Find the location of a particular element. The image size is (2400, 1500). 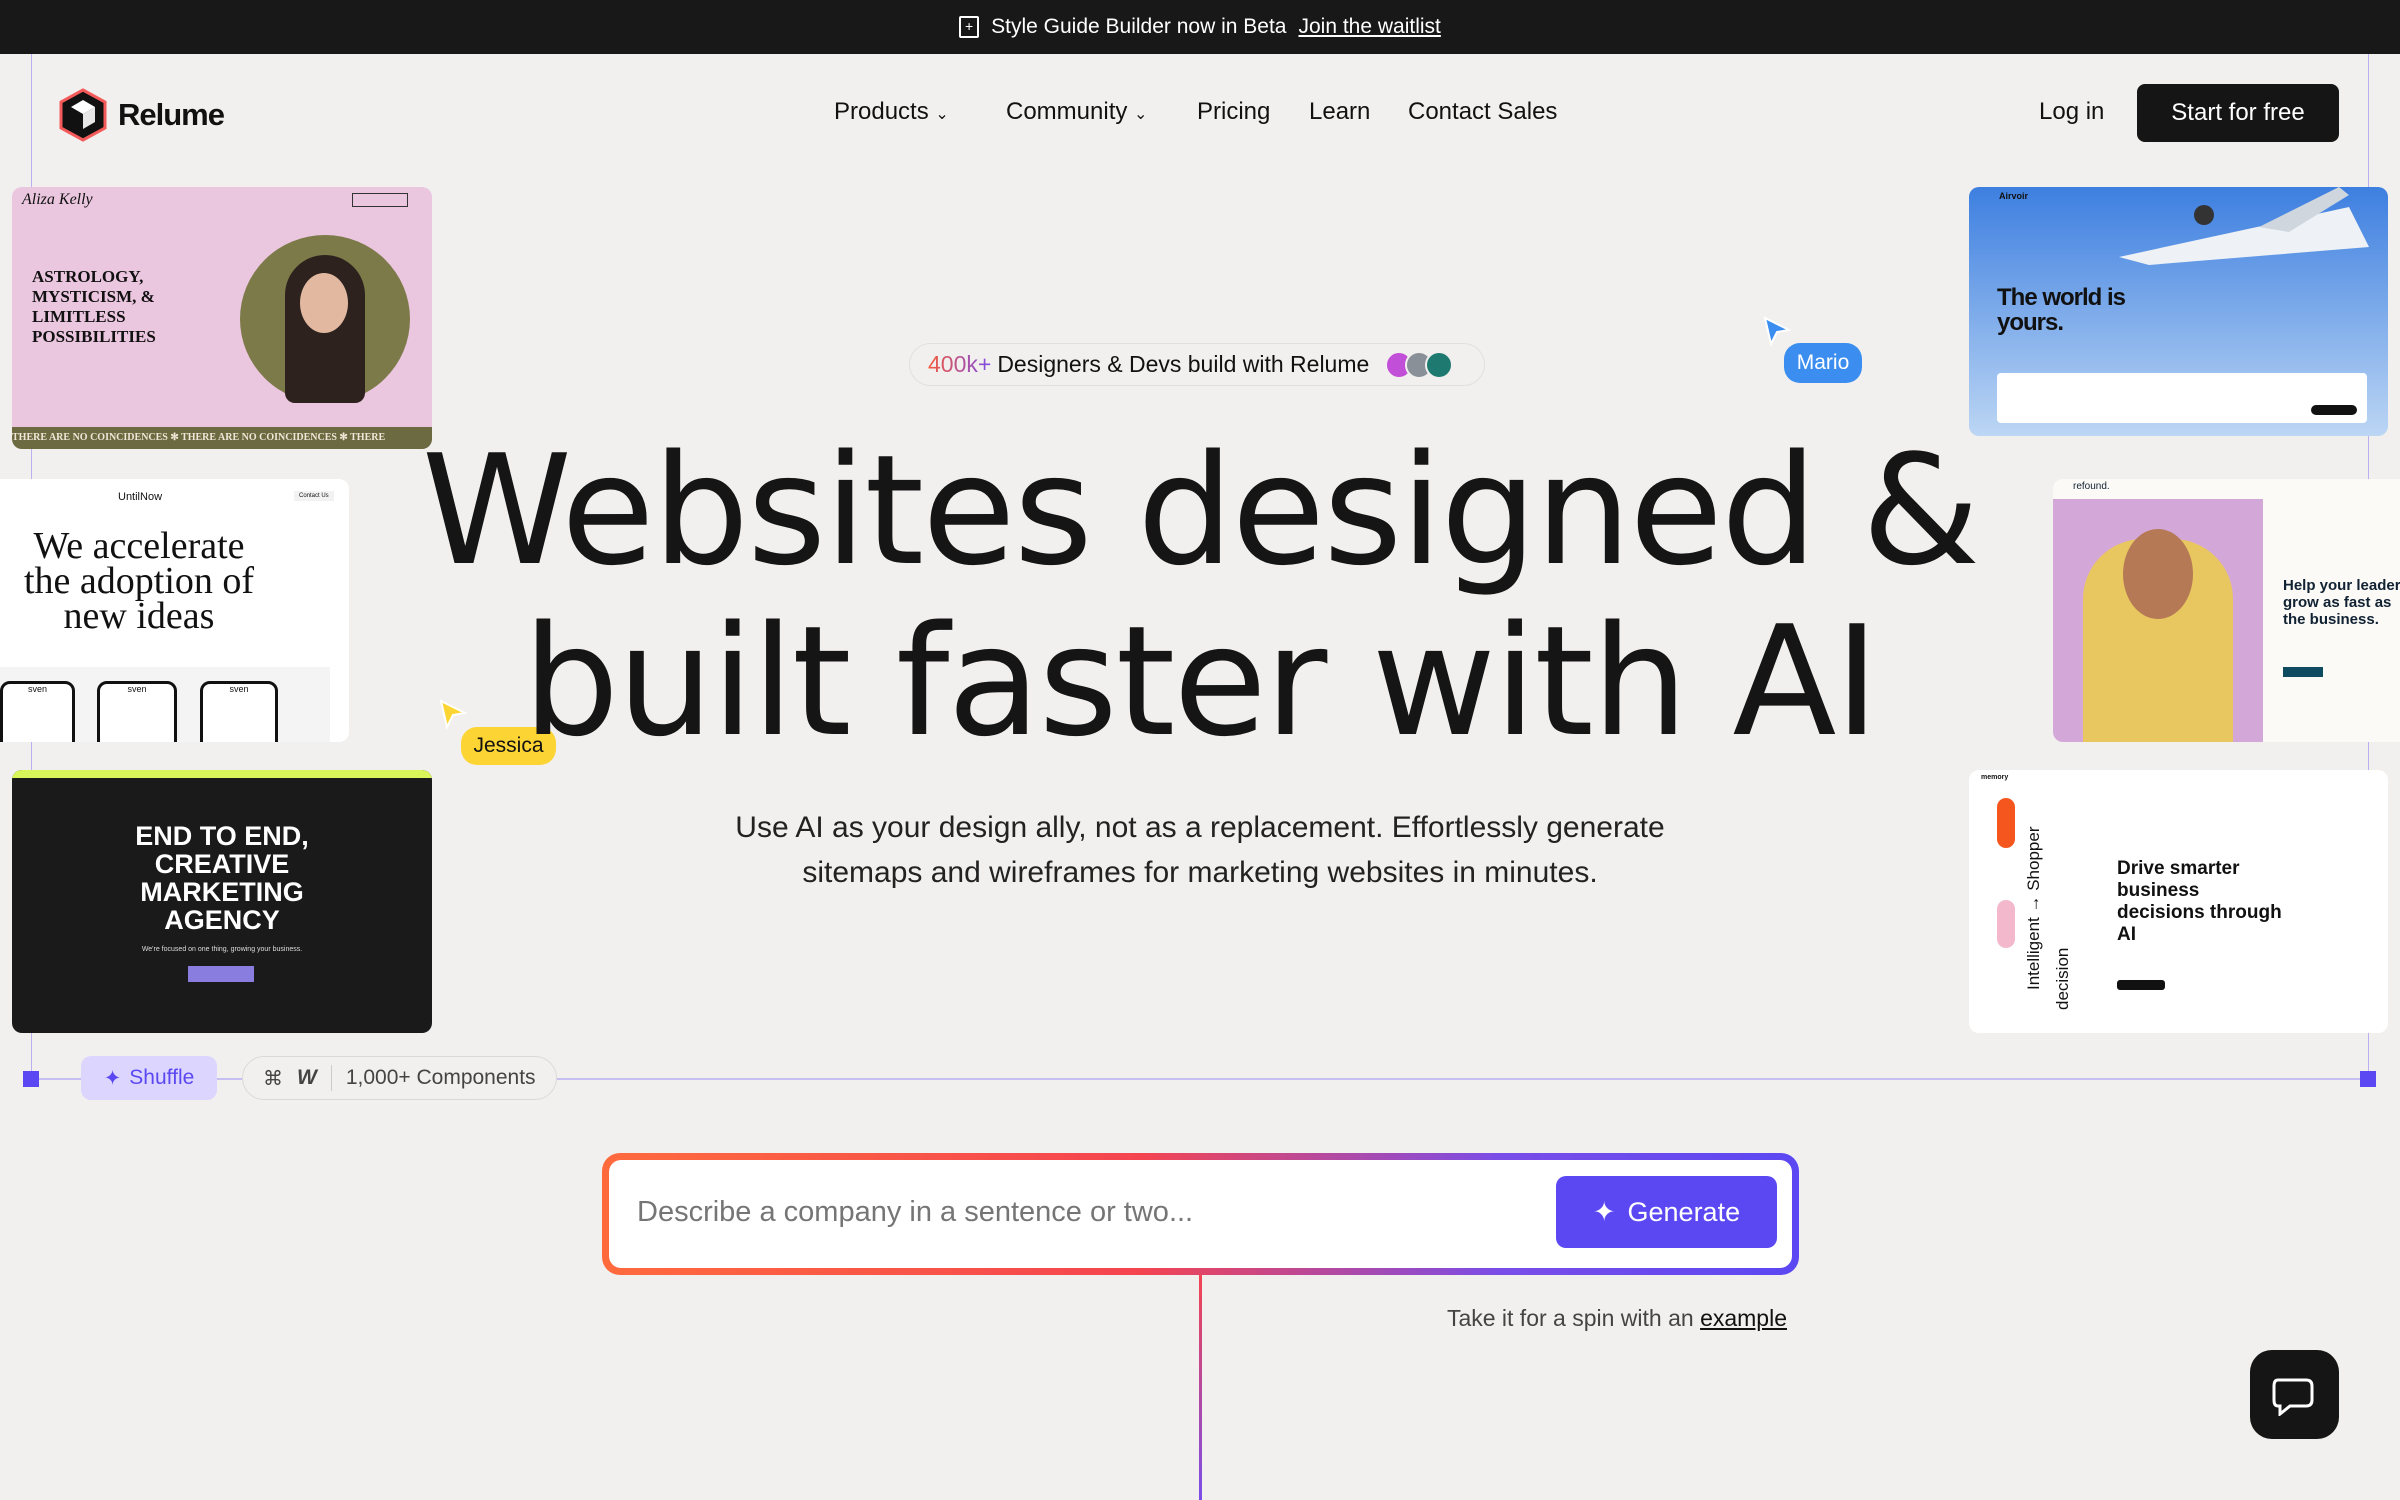

nav-products: Products ⌄ is located at coordinates (891, 112).